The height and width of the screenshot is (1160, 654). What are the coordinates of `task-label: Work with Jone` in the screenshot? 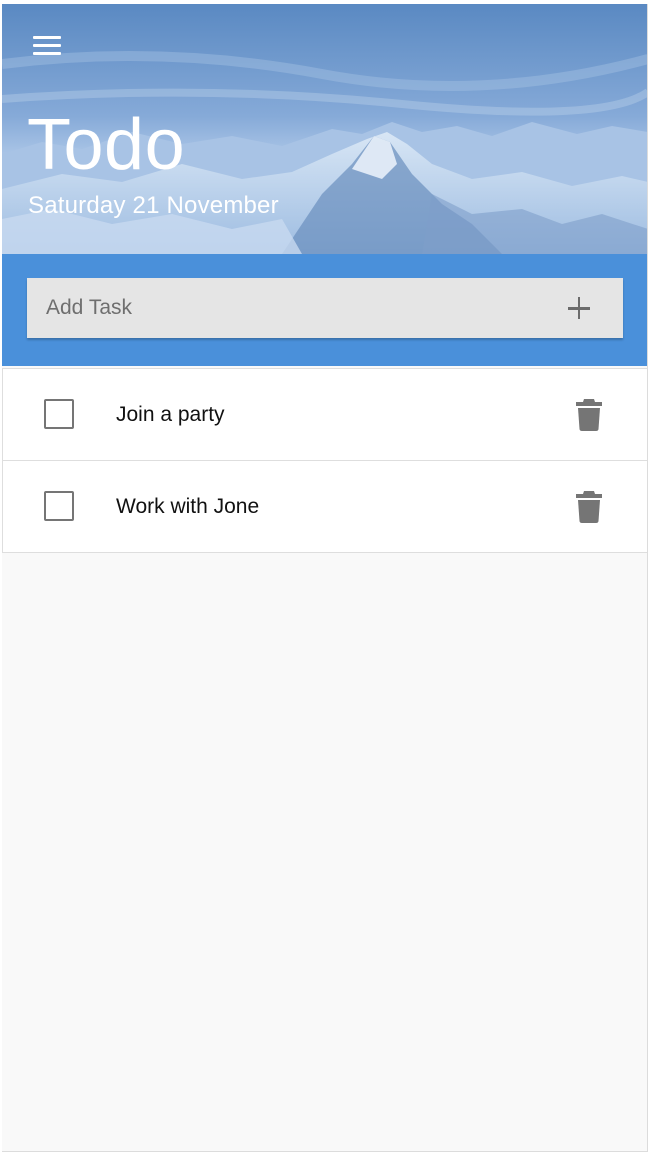 It's located at (188, 506).